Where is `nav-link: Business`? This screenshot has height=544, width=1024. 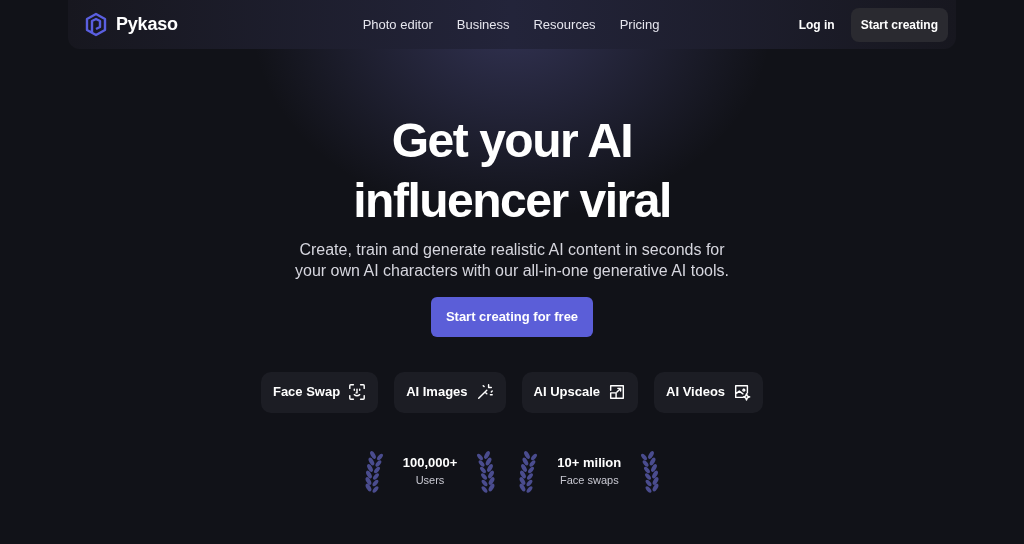
nav-link: Business is located at coordinates (483, 24).